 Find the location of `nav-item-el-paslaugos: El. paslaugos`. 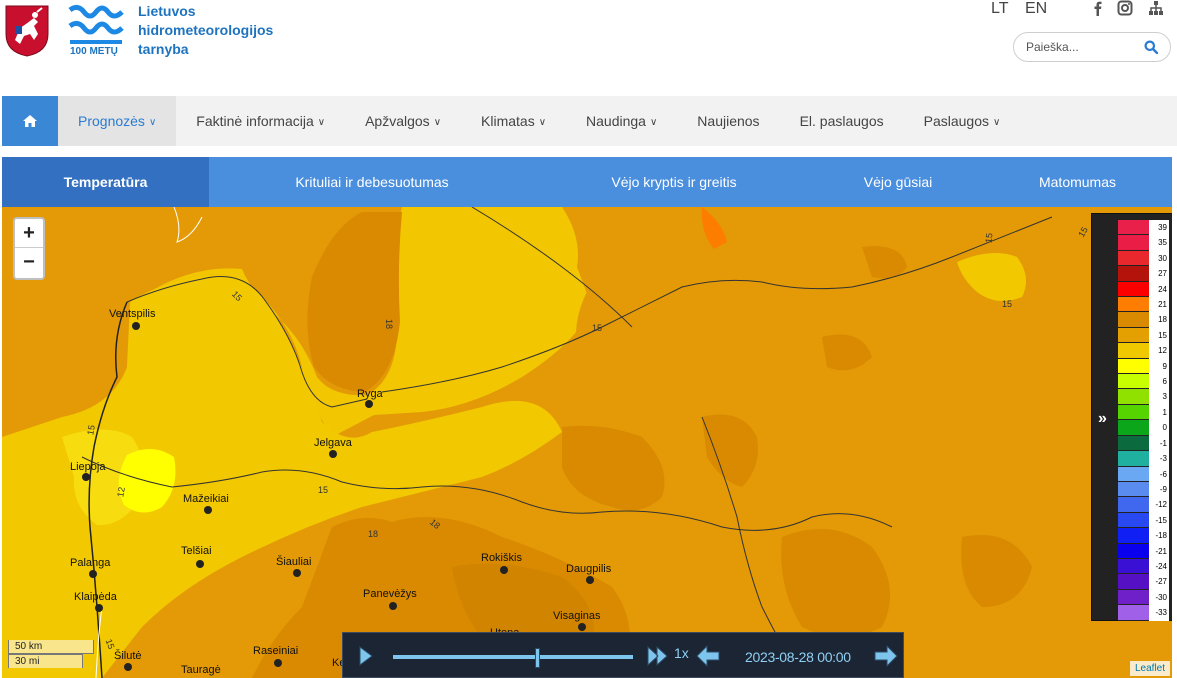

nav-item-el-paslaugos: El. paslaugos is located at coordinates (842, 121).